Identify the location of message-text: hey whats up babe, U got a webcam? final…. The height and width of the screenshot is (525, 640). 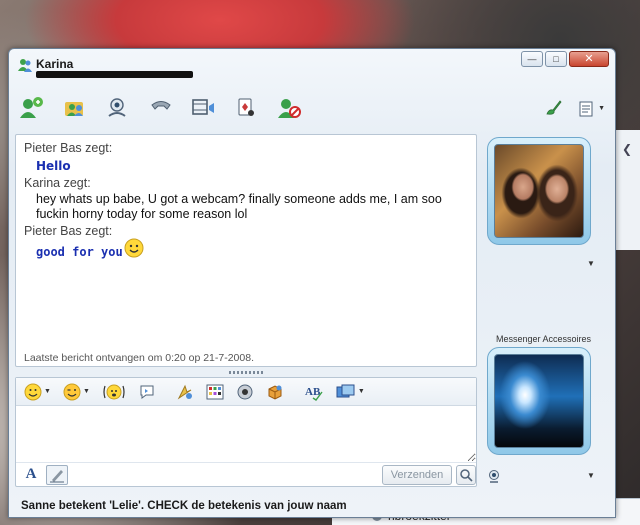
(239, 199).